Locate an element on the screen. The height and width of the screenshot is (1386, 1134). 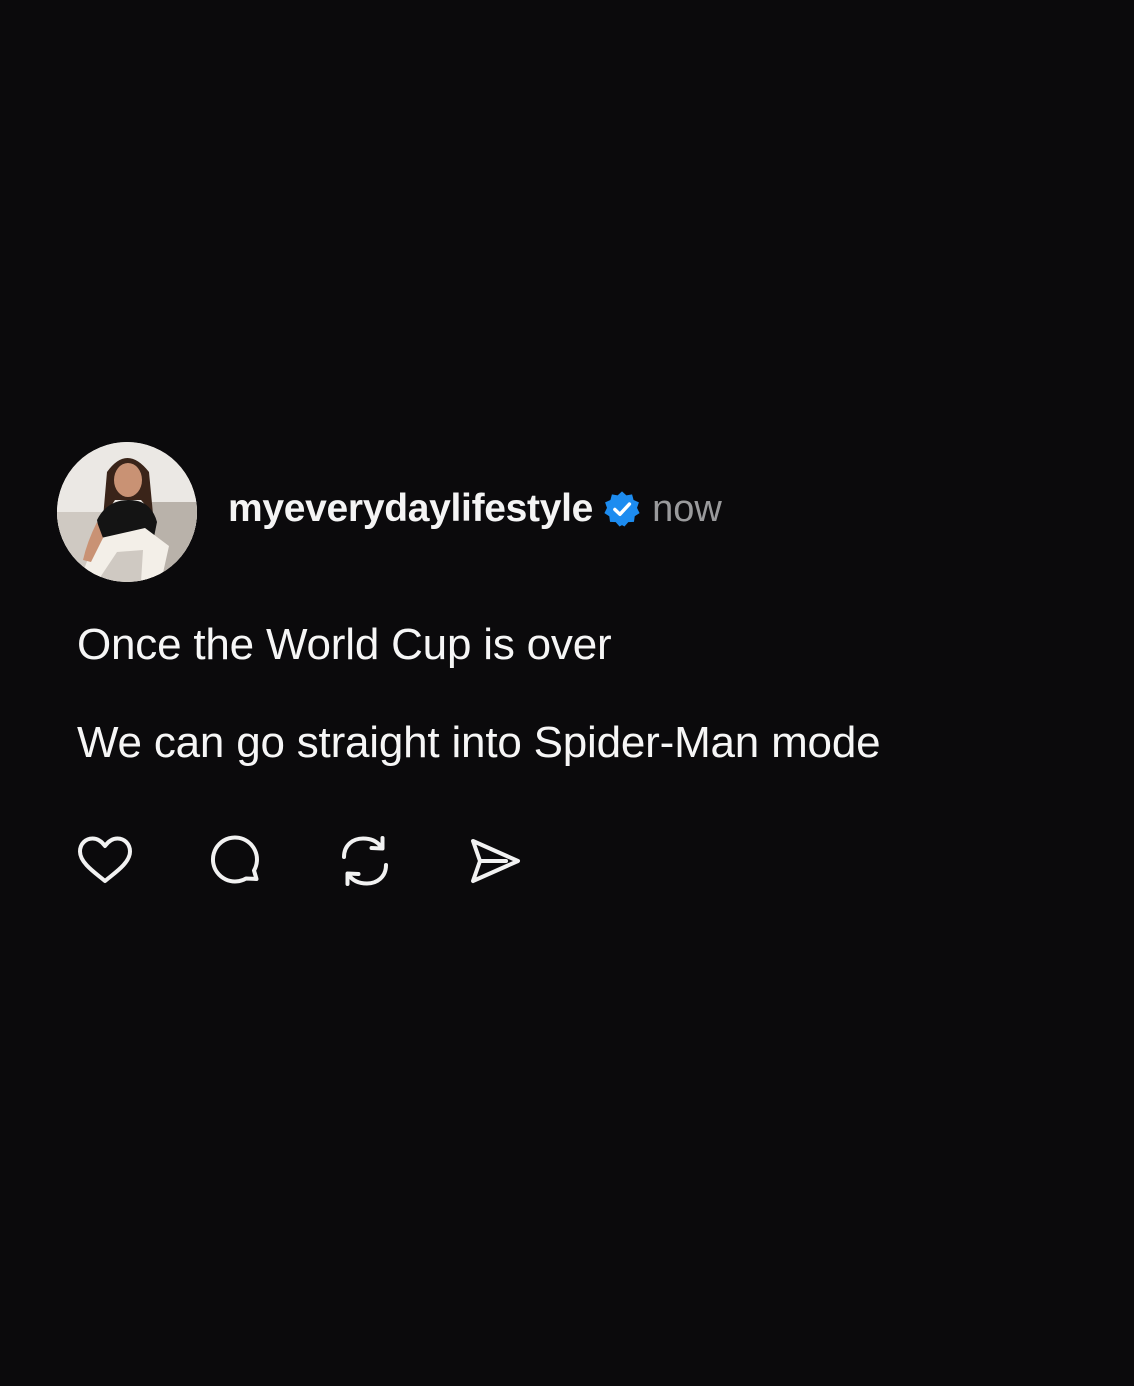
repost-icon is located at coordinates (365, 861).